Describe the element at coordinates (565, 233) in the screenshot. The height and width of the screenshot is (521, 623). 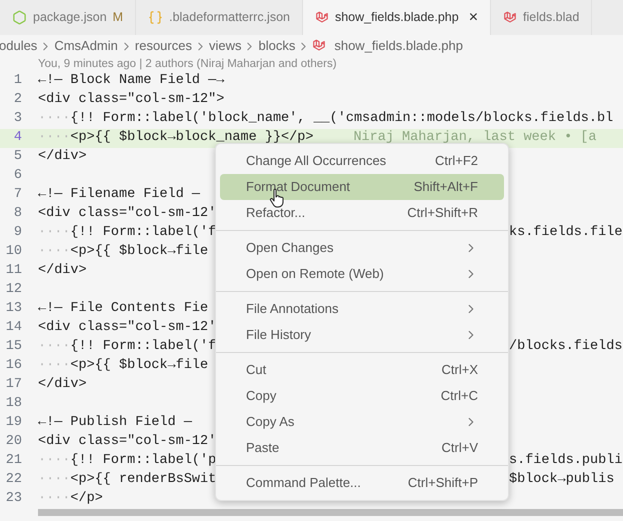
I see `code-text: ks.fields.file` at that location.